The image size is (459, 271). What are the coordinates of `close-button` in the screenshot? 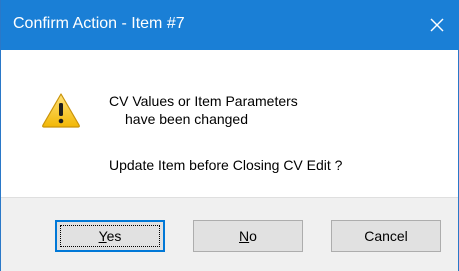 It's located at (436, 25).